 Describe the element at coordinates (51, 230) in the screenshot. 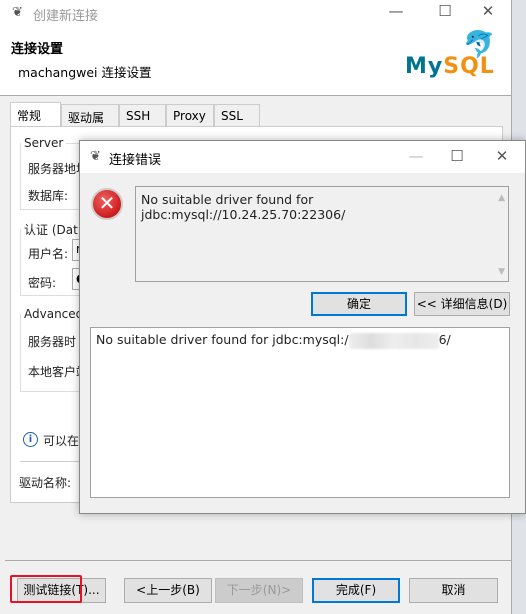

I see `auth-legend: 认证 (Dat` at that location.